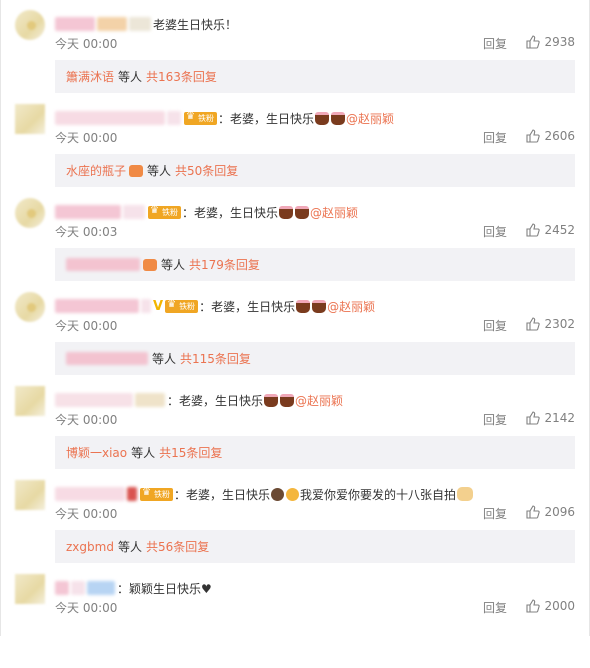  Describe the element at coordinates (90, 76) in the screenshot. I see `reply-user: 簫满沐语` at that location.